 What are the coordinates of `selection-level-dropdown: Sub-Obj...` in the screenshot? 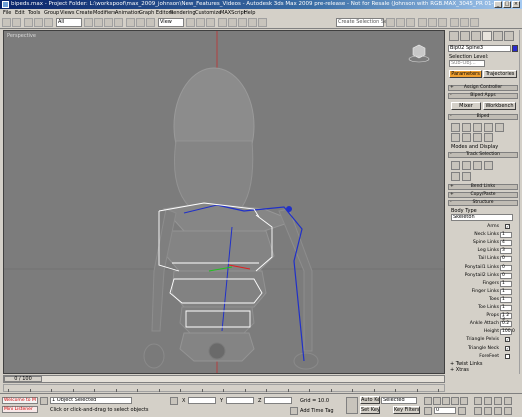 It's located at (467, 63).